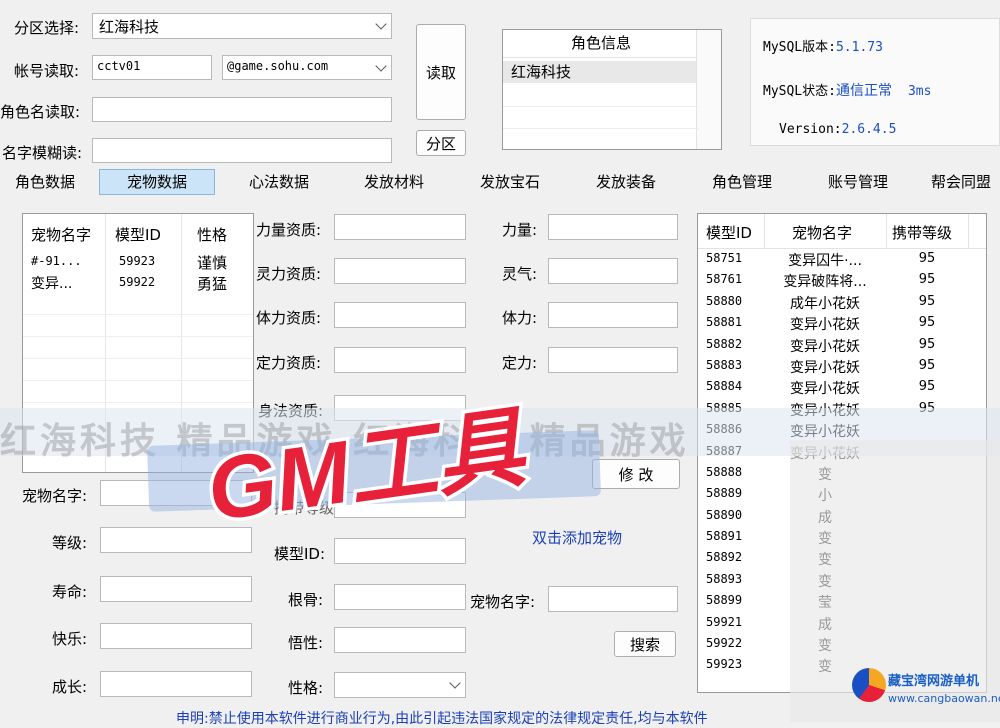 The width and height of the screenshot is (1000, 728). Describe the element at coordinates (289, 230) in the screenshot. I see `strength-aptitude-label: 力量资质:` at that location.